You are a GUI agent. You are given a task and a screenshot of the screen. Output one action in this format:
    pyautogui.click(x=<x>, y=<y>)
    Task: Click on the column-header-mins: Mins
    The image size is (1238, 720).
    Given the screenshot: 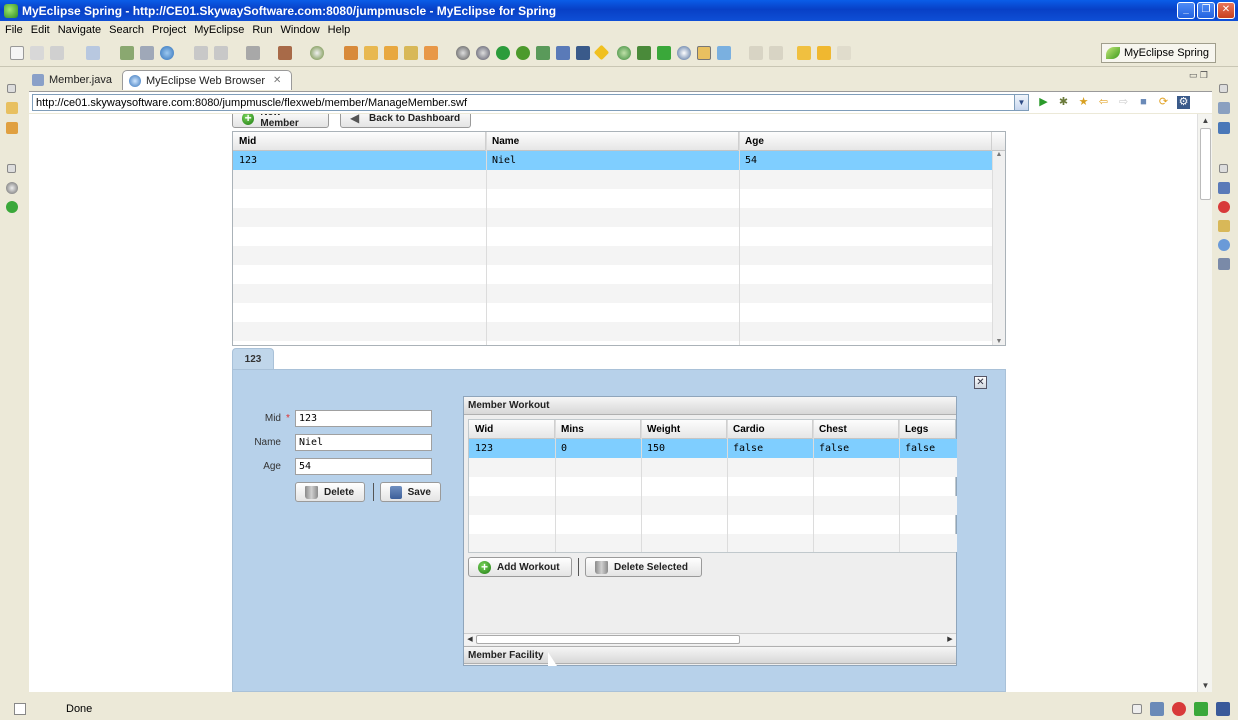 What is the action you would take?
    pyautogui.click(x=598, y=429)
    